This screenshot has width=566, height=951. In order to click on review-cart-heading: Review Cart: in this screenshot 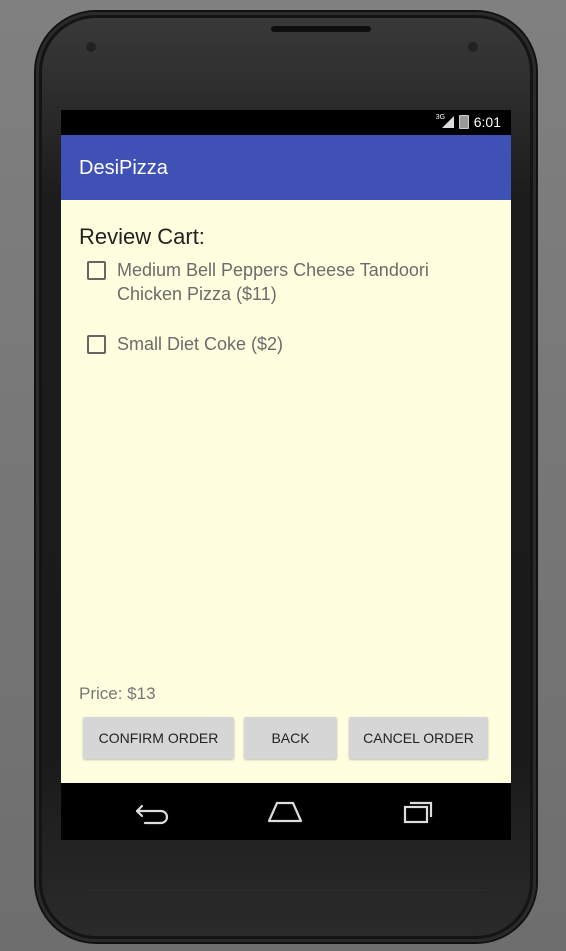, I will do `click(142, 236)`.